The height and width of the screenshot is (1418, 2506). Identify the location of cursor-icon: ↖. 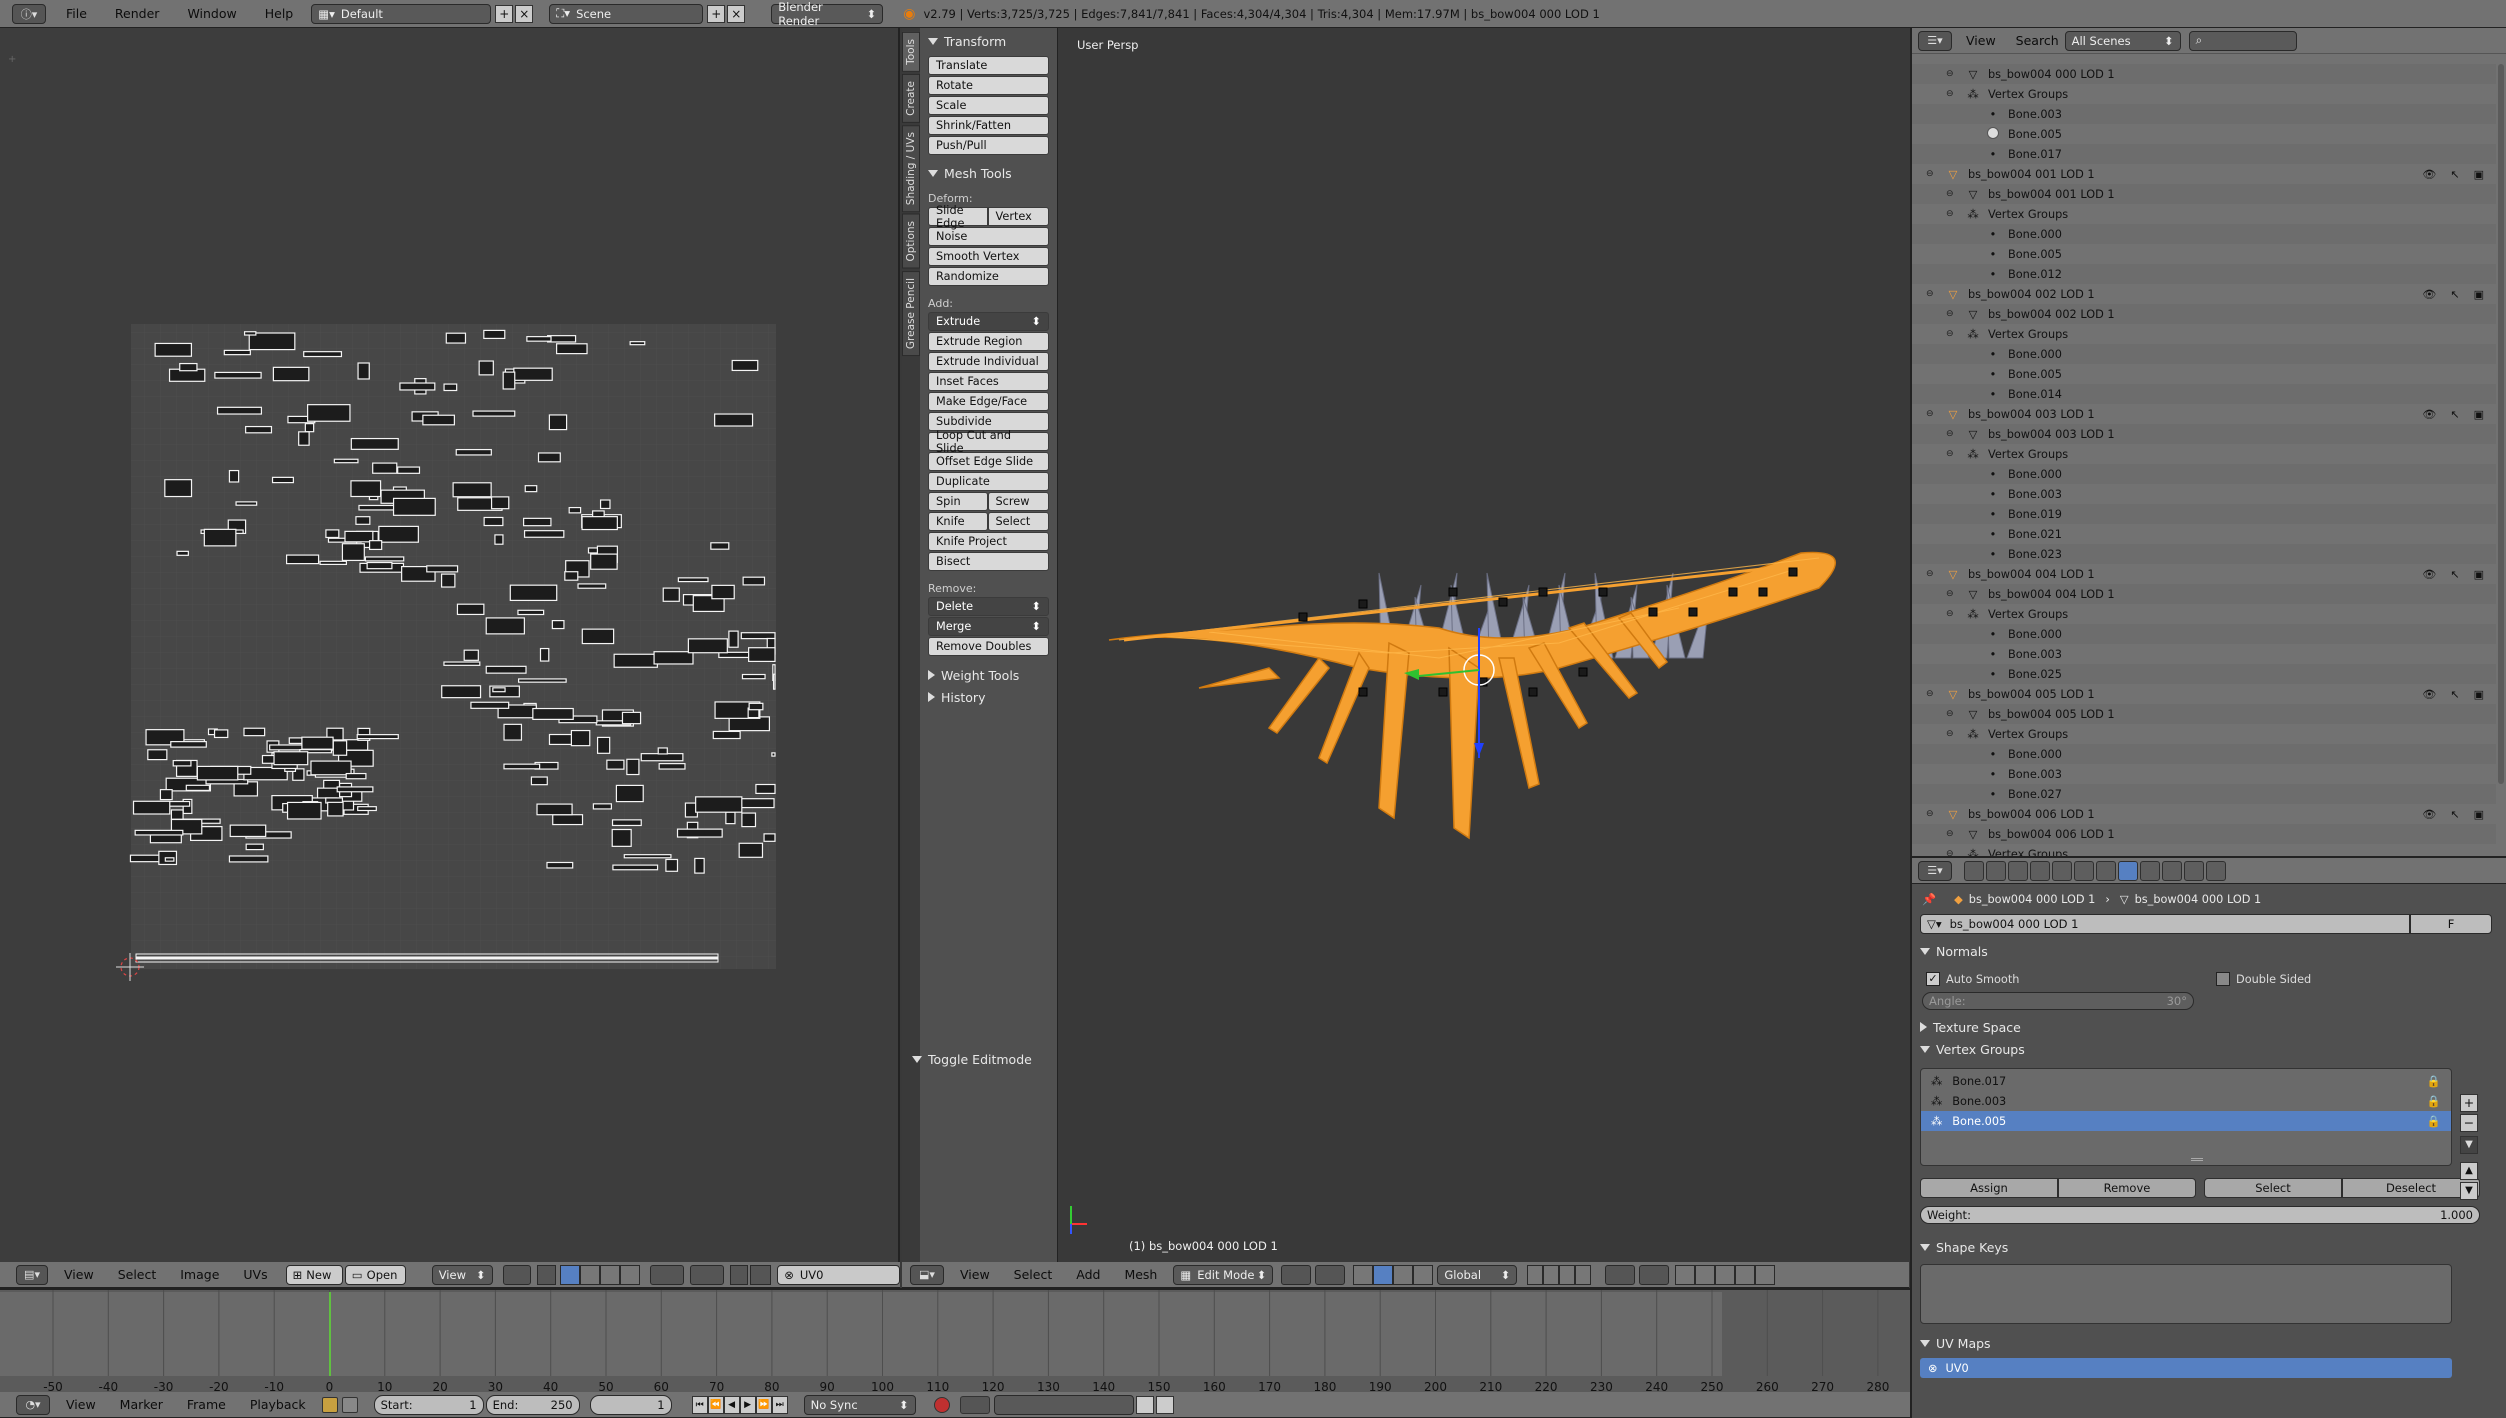
(2454, 174).